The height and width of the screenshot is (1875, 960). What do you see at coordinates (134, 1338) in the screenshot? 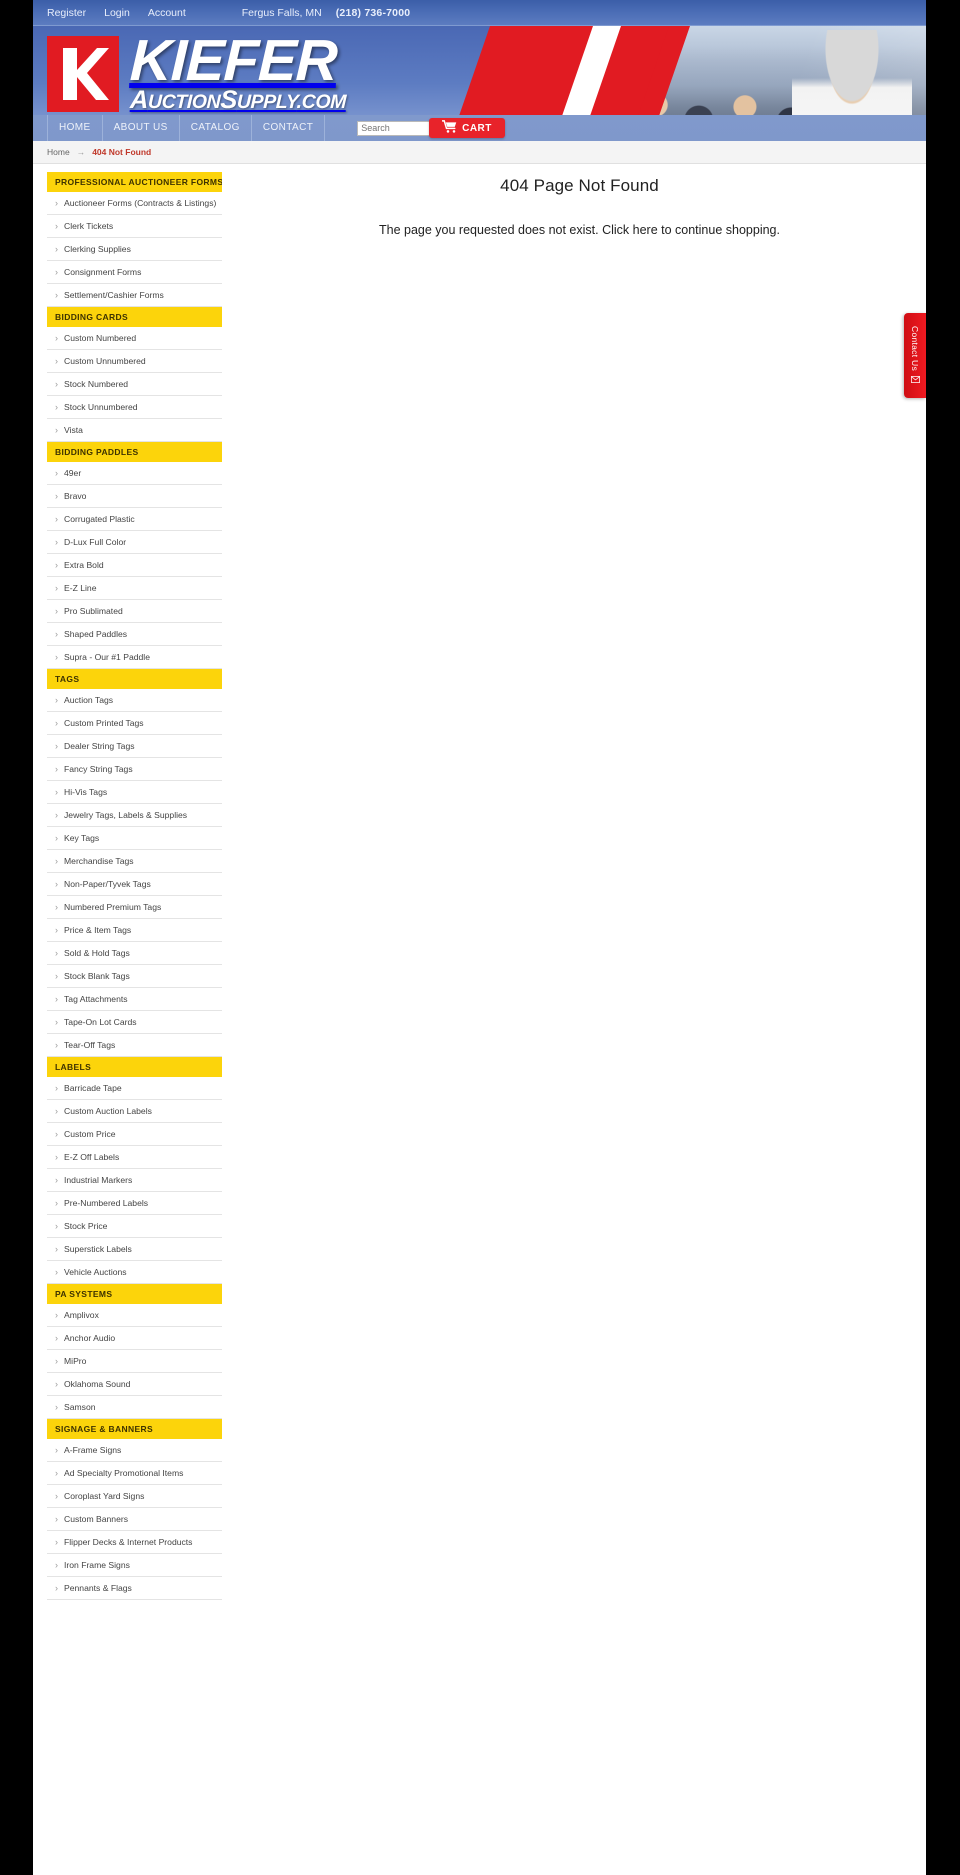
I see `category-item: › Anchor Audio` at bounding box center [134, 1338].